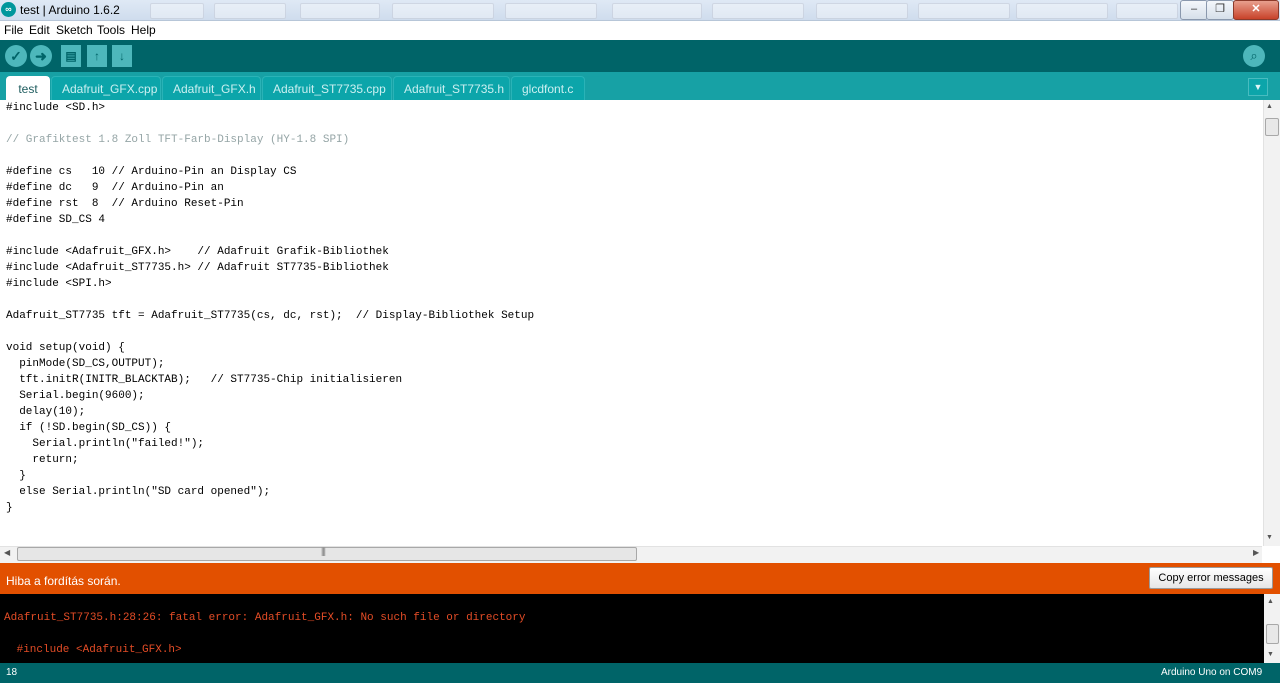 The image size is (1280, 683). Describe the element at coordinates (1256, 552) in the screenshot. I see `scroll-right-arrow-icon: ▶` at that location.